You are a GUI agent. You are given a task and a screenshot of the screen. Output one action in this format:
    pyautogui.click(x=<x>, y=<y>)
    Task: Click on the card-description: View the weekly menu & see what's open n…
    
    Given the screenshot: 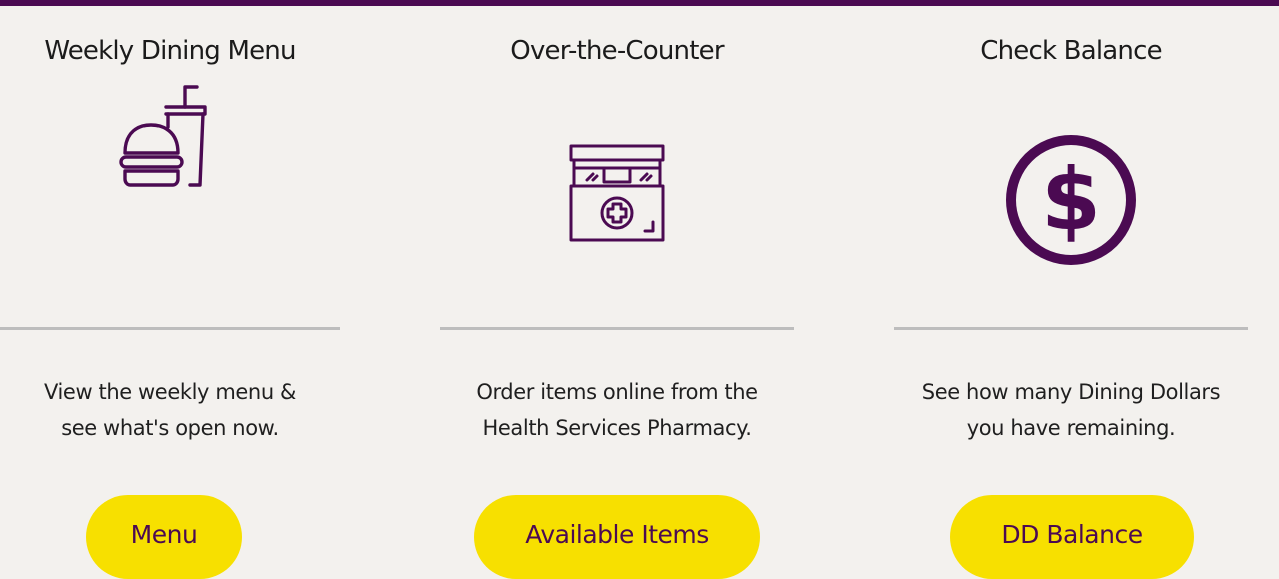 What is the action you would take?
    pyautogui.click(x=170, y=410)
    